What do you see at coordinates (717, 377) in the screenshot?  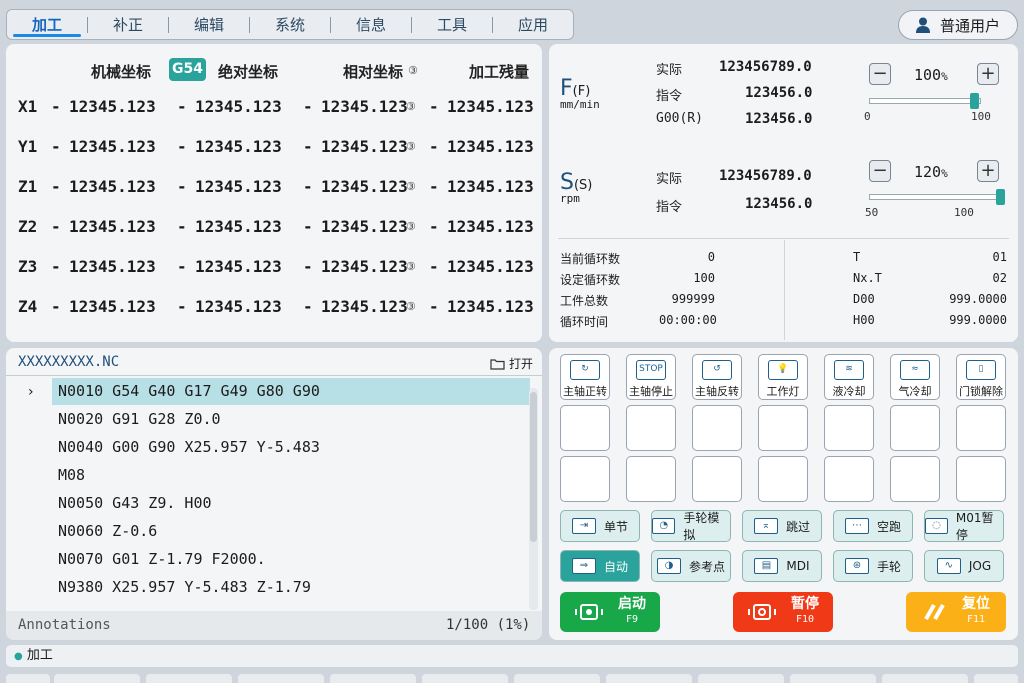 I see `soft-button: ↺ 主轴反转` at bounding box center [717, 377].